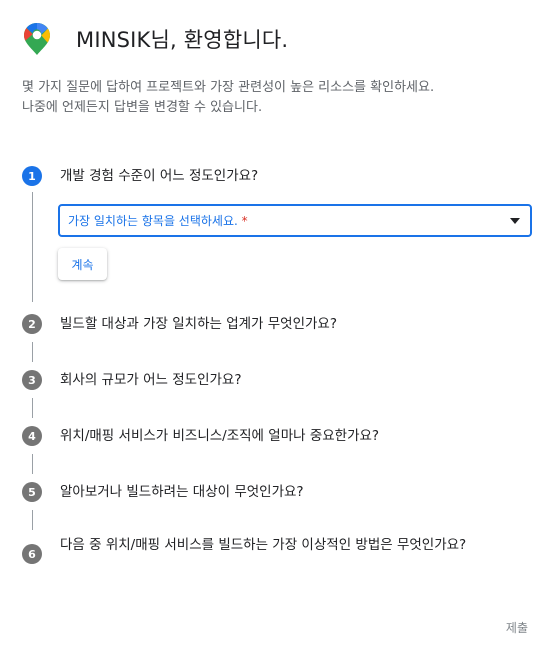 The width and height of the screenshot is (548, 655). What do you see at coordinates (295, 220) in the screenshot?
I see `experience-level-select: 가장 일치하는 항목을 선택하세요. *` at bounding box center [295, 220].